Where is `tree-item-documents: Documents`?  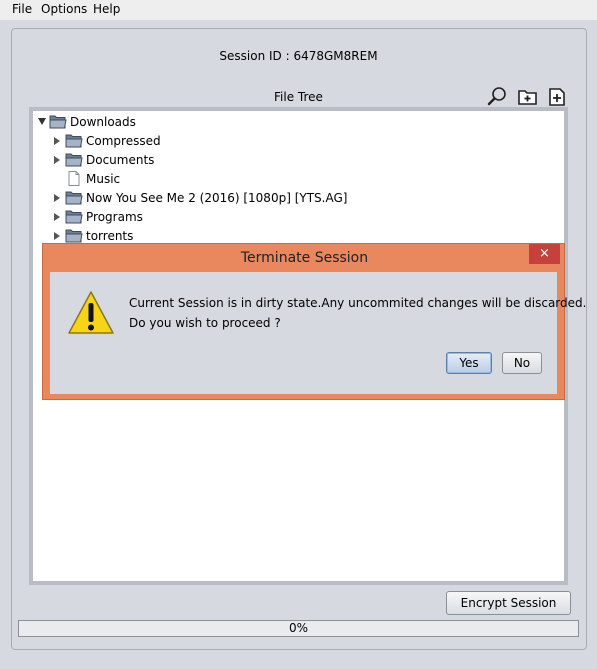 tree-item-documents: Documents is located at coordinates (283, 160).